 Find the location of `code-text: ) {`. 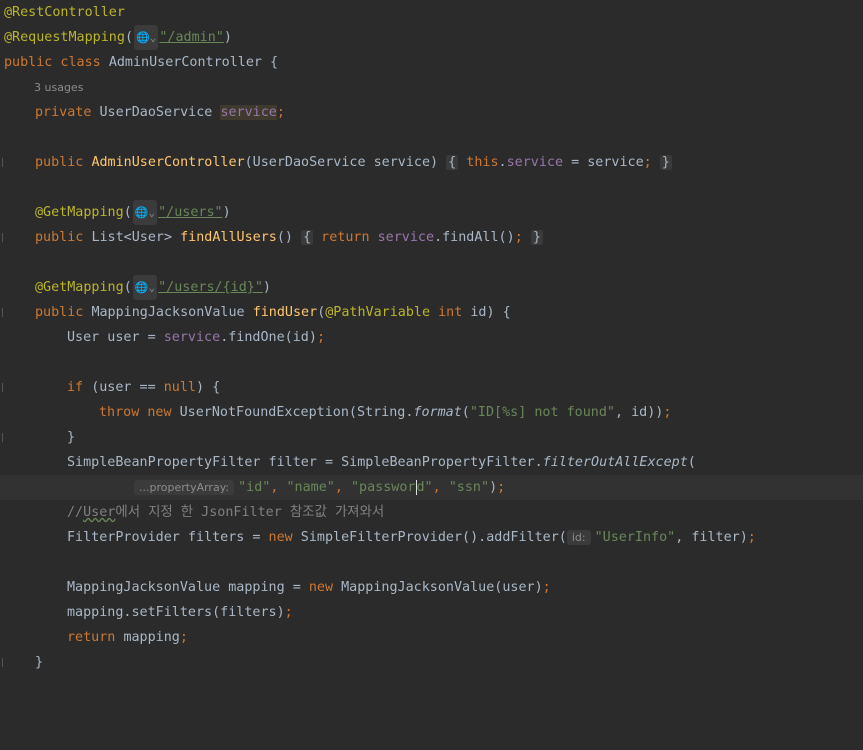

code-text: ) { is located at coordinates (208, 387).